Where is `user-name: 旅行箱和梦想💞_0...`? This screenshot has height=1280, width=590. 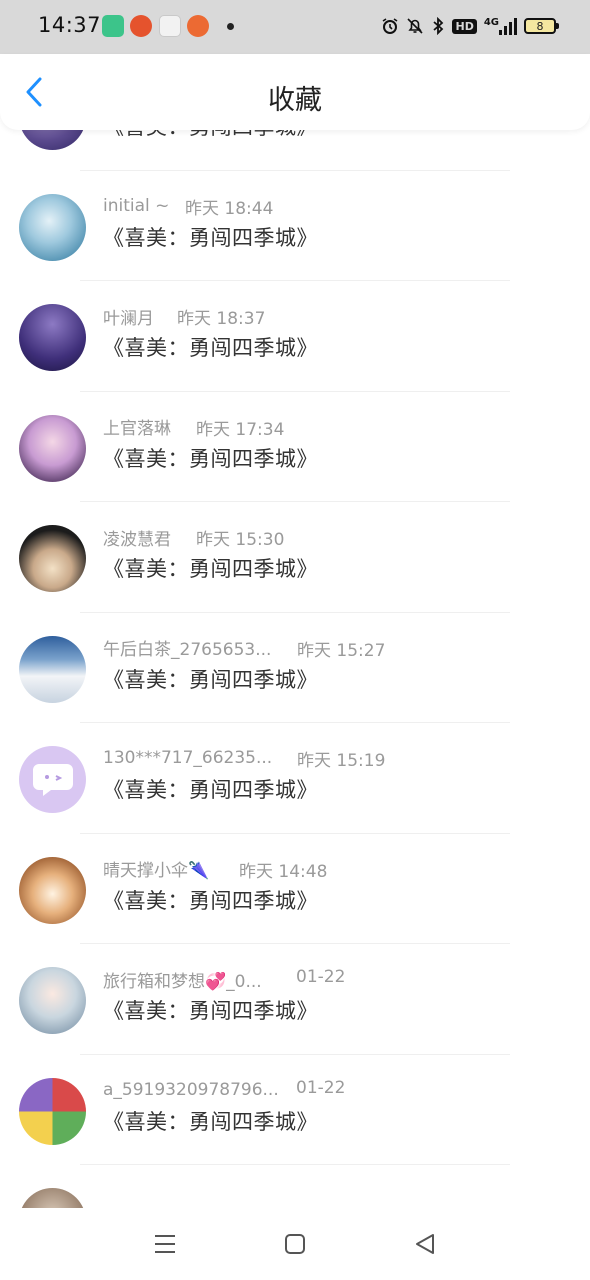
user-name: 旅行箱和梦想💞_0... is located at coordinates (182, 981).